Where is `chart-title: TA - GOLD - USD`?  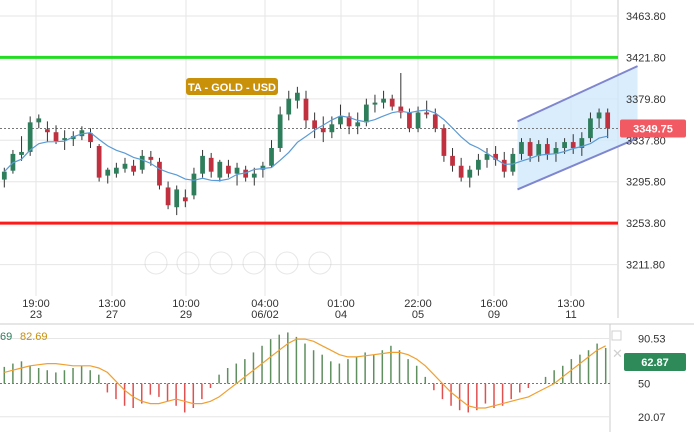 chart-title: TA - GOLD - USD is located at coordinates (232, 88).